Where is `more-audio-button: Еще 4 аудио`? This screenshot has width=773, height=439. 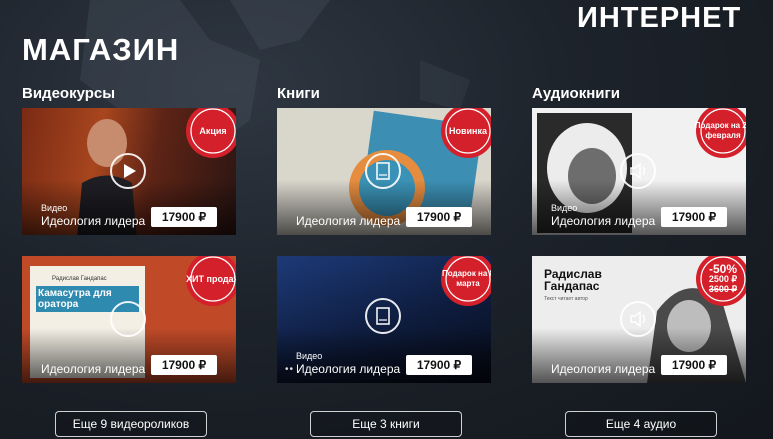 more-audio-button: Еще 4 аудио is located at coordinates (641, 424).